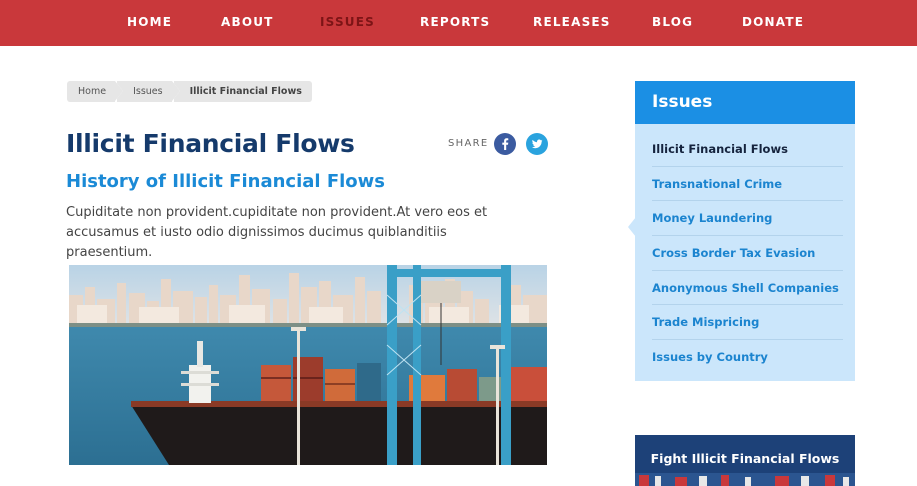  Describe the element at coordinates (210, 143) in the screenshot. I see `page-title: Illicit Financial Flows` at that location.